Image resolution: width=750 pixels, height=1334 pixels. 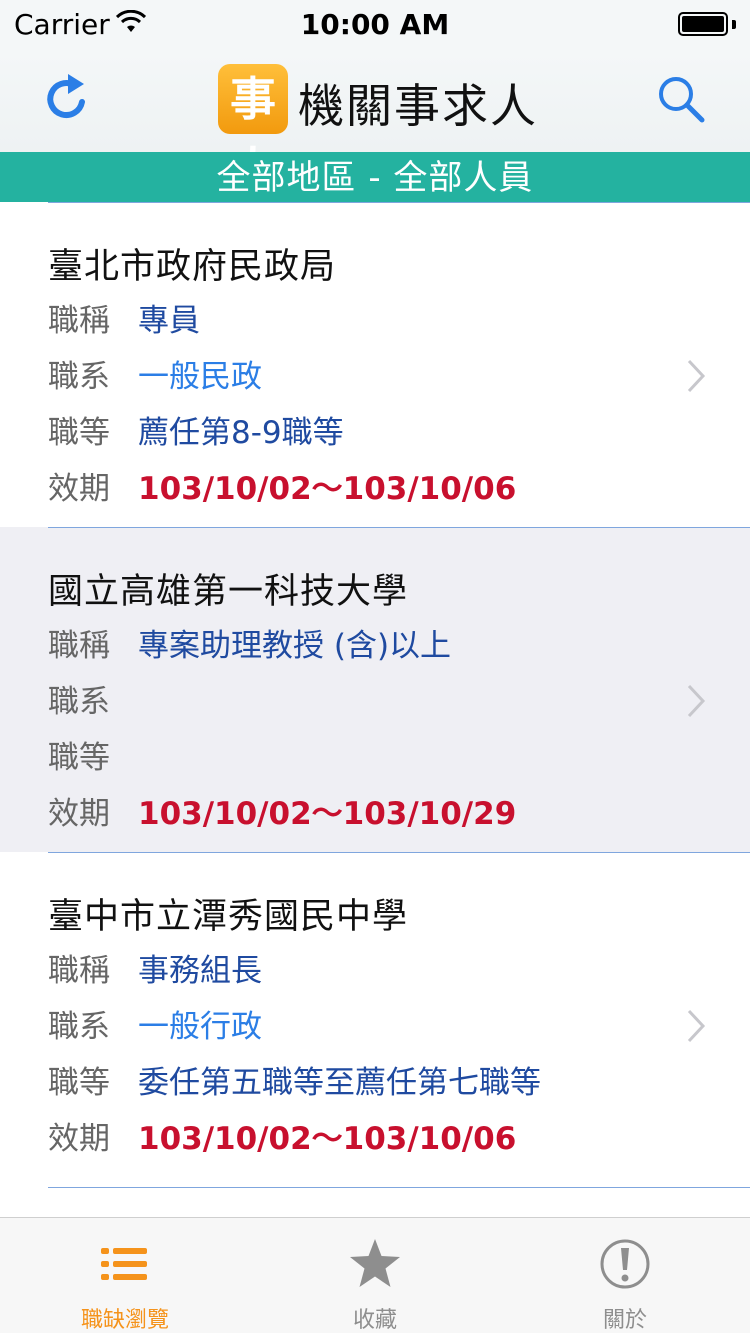 I want to click on star-icon, so click(x=375, y=1263).